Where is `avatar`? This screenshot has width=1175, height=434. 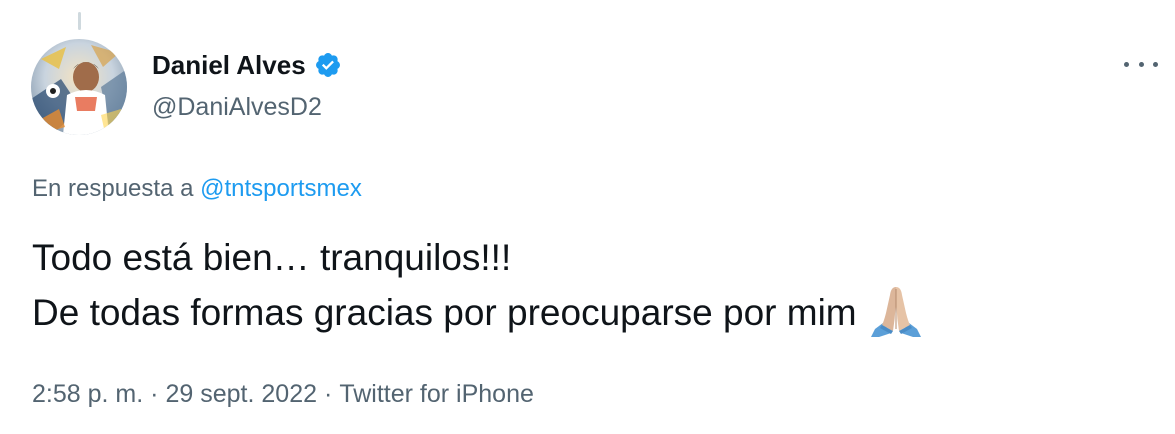
avatar is located at coordinates (79, 87).